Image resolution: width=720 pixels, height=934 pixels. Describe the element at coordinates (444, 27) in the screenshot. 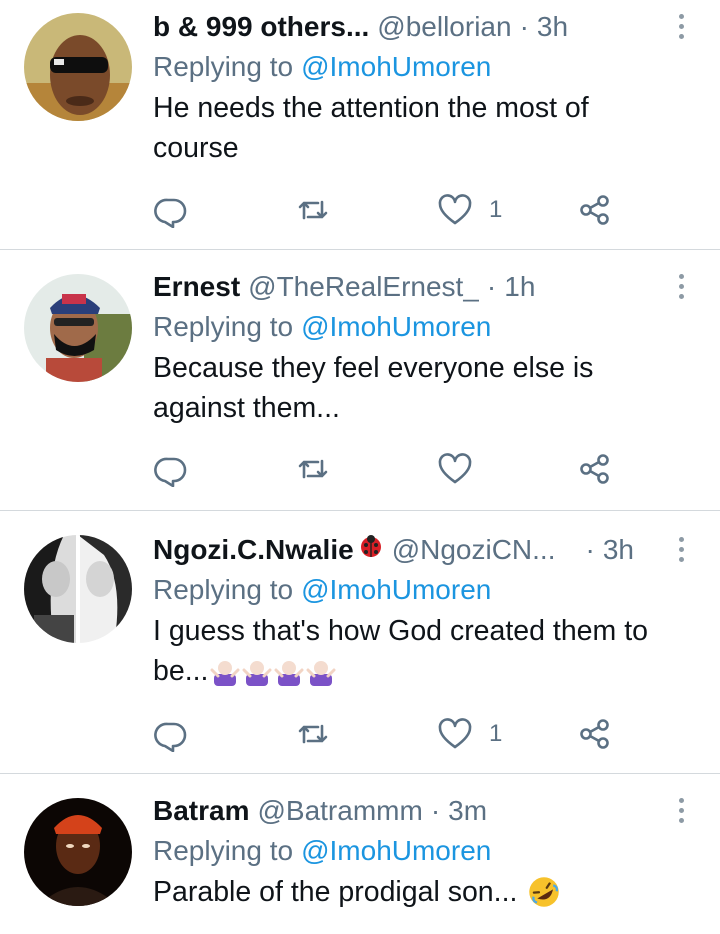

I see `user-handle: @bellorian` at that location.